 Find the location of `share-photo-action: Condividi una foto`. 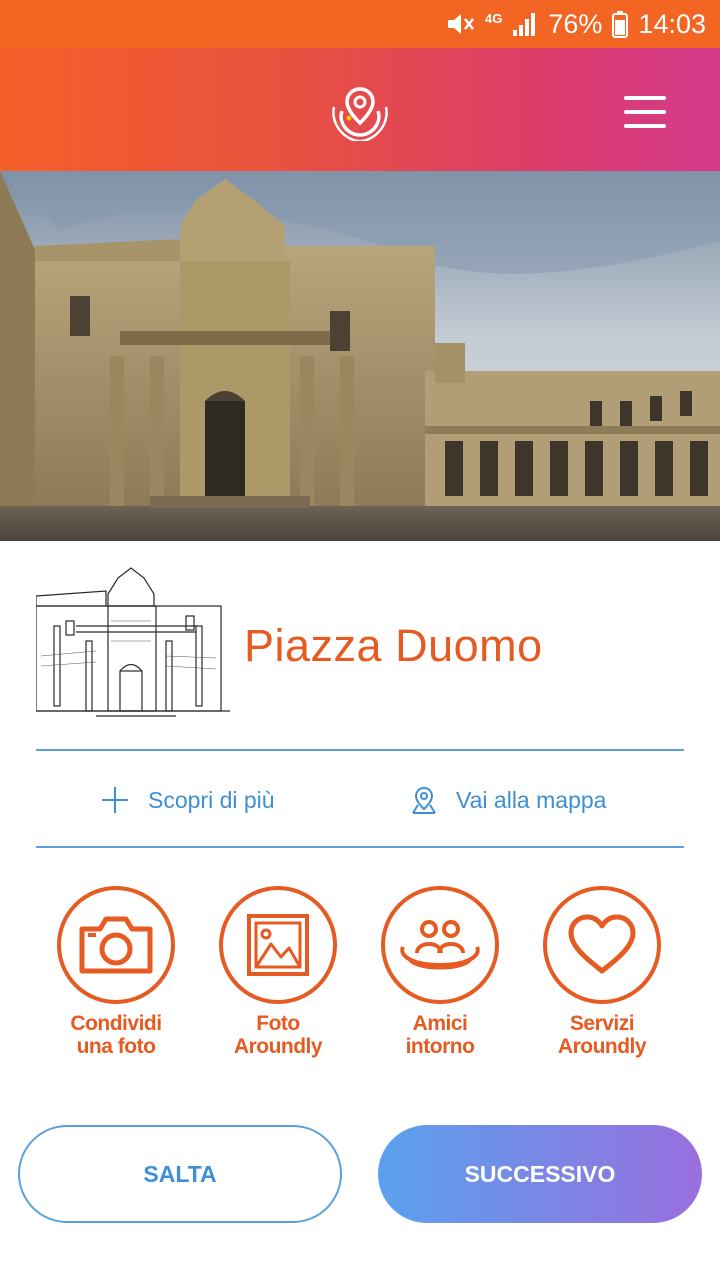

share-photo-action: Condividi una foto is located at coordinates (116, 972).